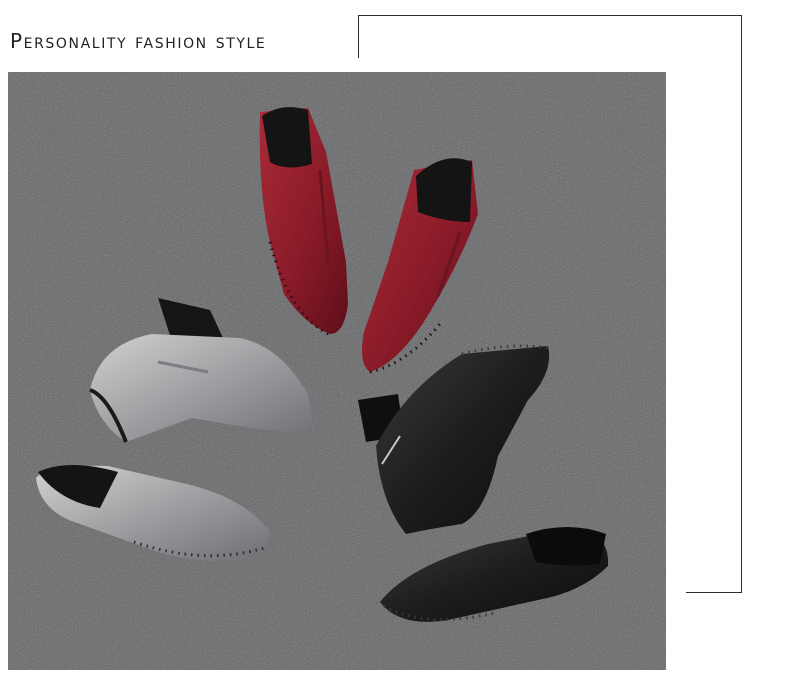 The height and width of the screenshot is (682, 790). Describe the element at coordinates (138, 41) in the screenshot. I see `section-heading: Personality fashion style` at that location.